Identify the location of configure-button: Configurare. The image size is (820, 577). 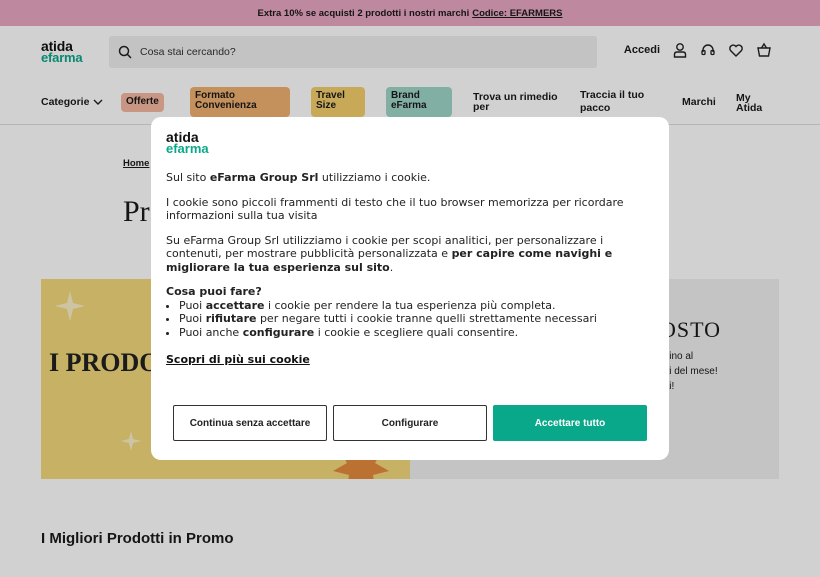
(410, 423).